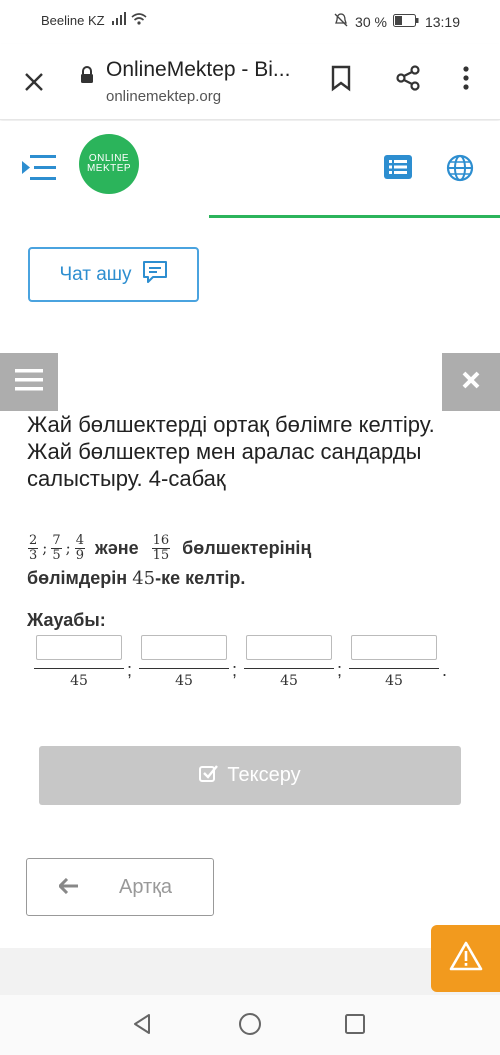  I want to click on close-icon, so click(471, 382).